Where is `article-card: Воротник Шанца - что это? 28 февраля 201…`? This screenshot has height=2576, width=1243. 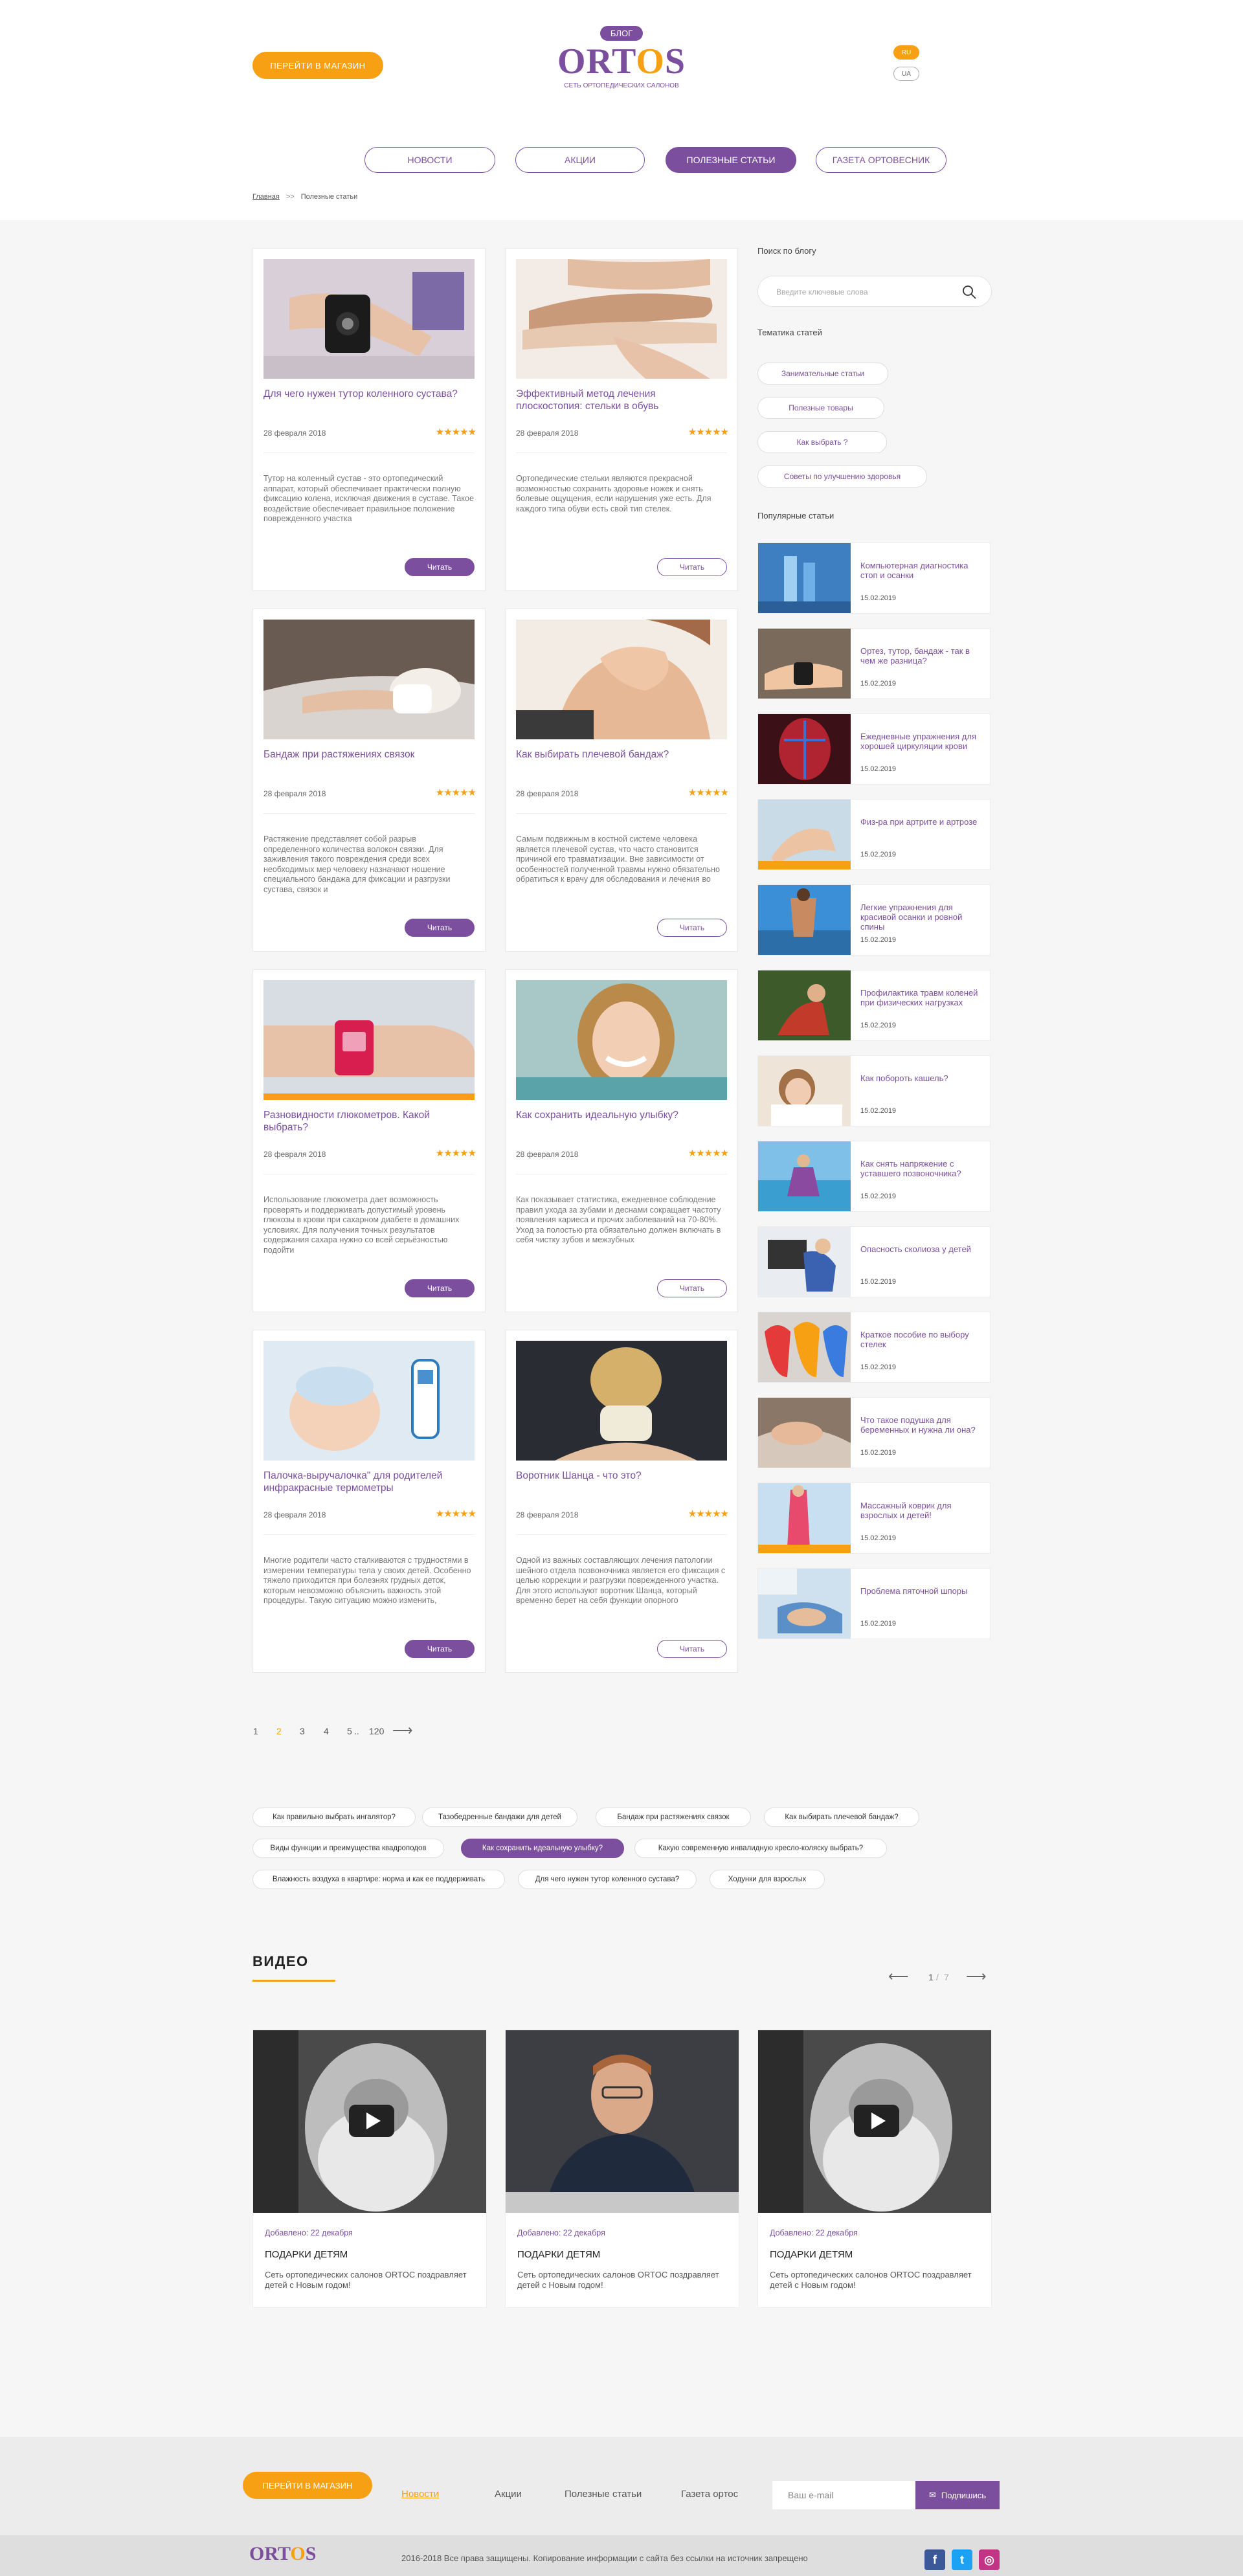
article-card: Воротник Шанца - что это? 28 февраля 201… is located at coordinates (621, 1501).